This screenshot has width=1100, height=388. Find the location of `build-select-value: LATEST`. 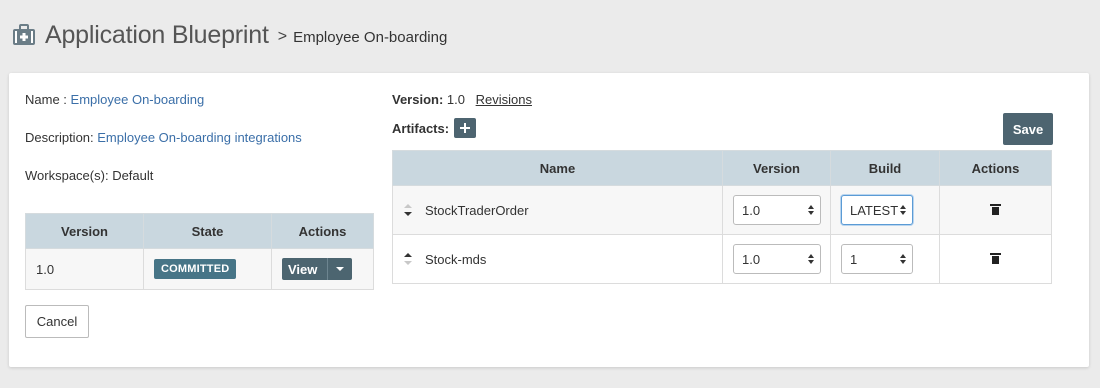

build-select-value: LATEST is located at coordinates (874, 210).